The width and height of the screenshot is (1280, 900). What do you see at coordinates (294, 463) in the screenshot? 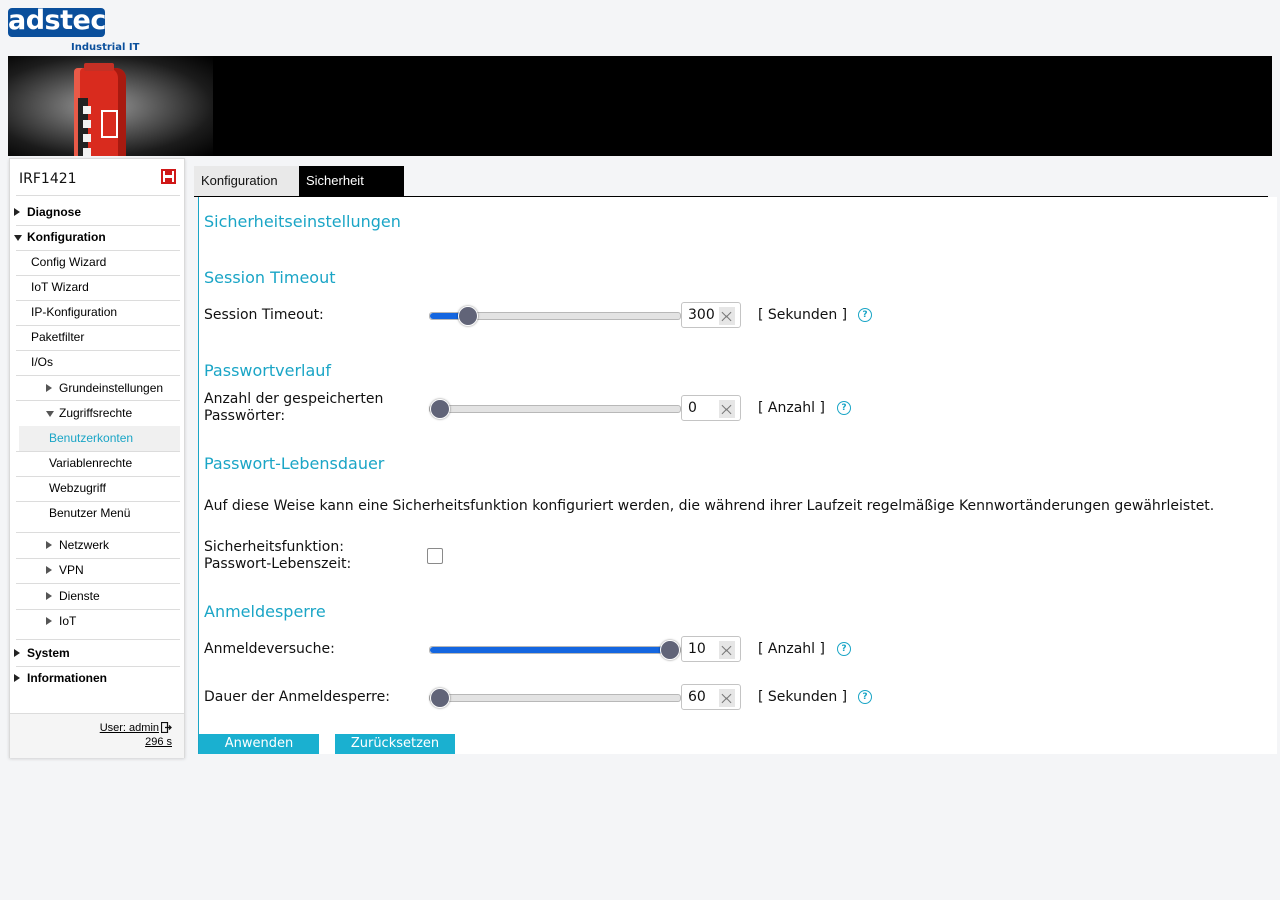
I see `section-heading-password-lifetime: Passwort-Lebensdauer` at bounding box center [294, 463].